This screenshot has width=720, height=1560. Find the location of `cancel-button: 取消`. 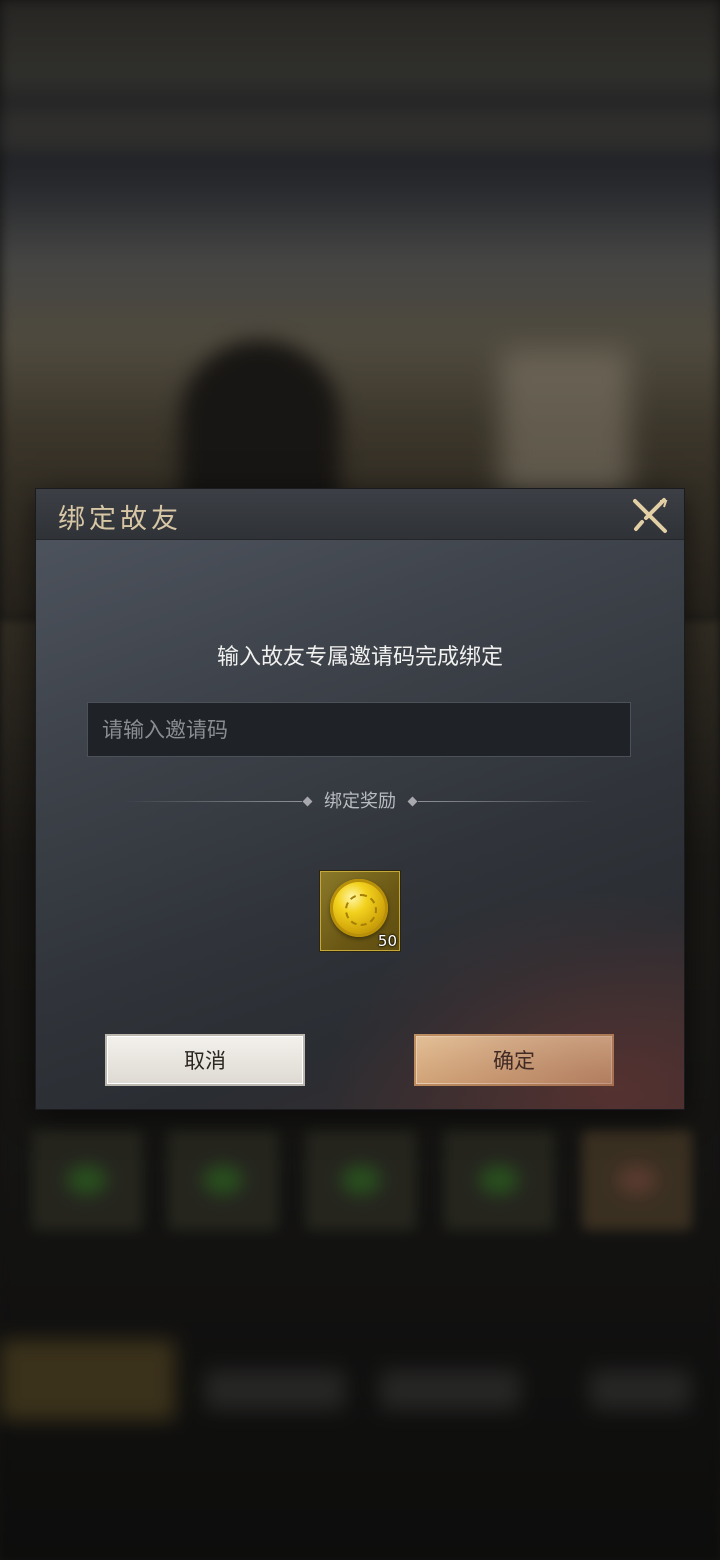

cancel-button: 取消 is located at coordinates (205, 1060).